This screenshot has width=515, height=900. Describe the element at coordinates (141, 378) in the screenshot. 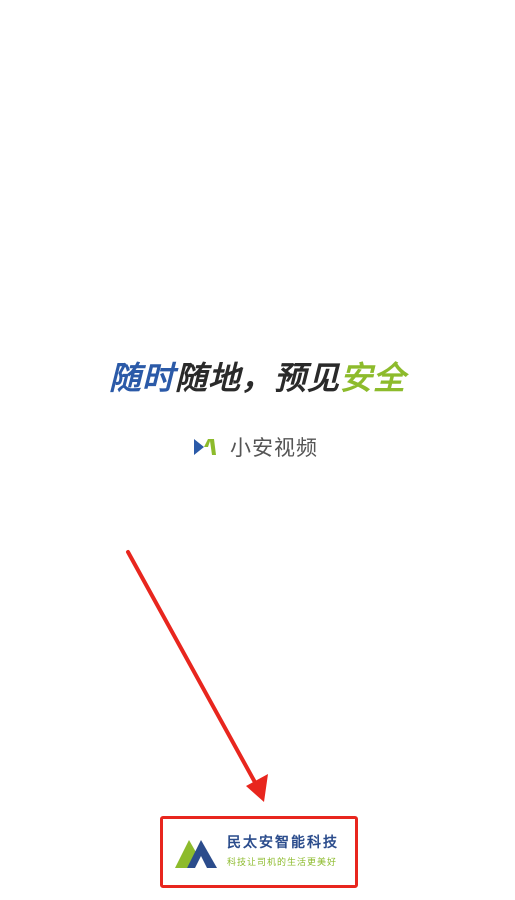

I see `slogan-part-1: 随时` at that location.